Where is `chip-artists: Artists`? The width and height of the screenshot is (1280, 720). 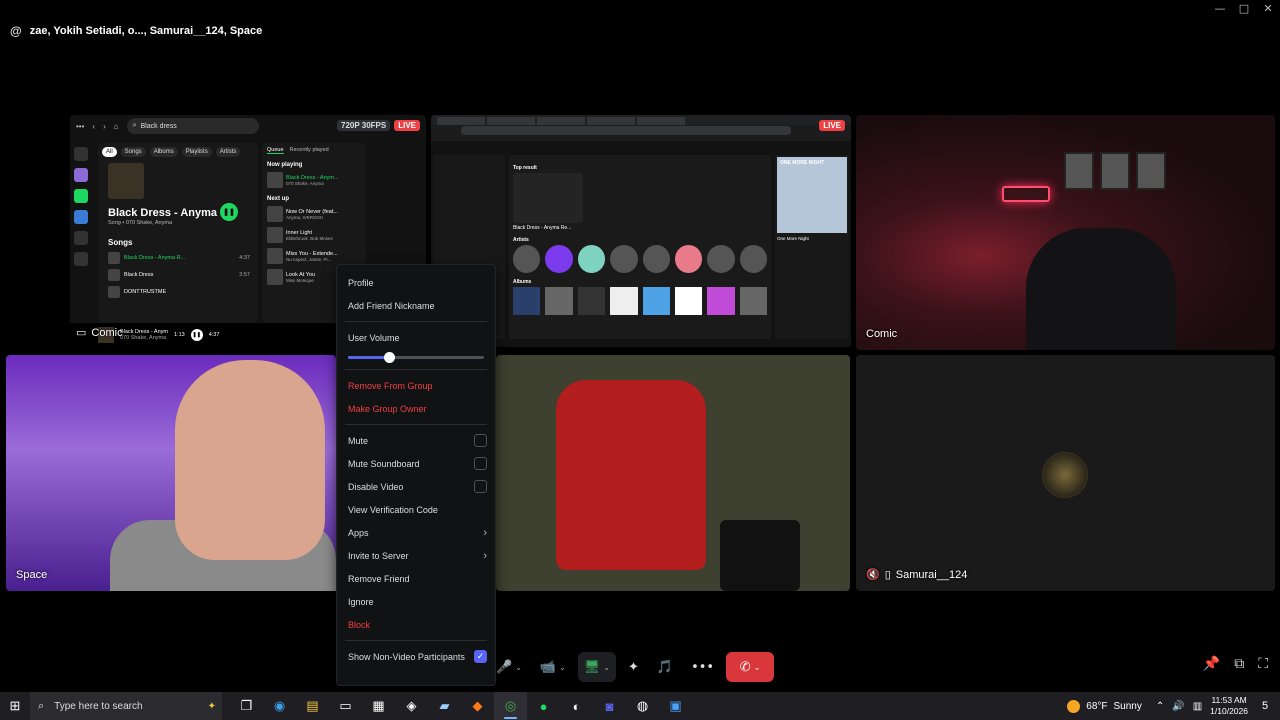
chip-artists: Artists is located at coordinates (228, 152).